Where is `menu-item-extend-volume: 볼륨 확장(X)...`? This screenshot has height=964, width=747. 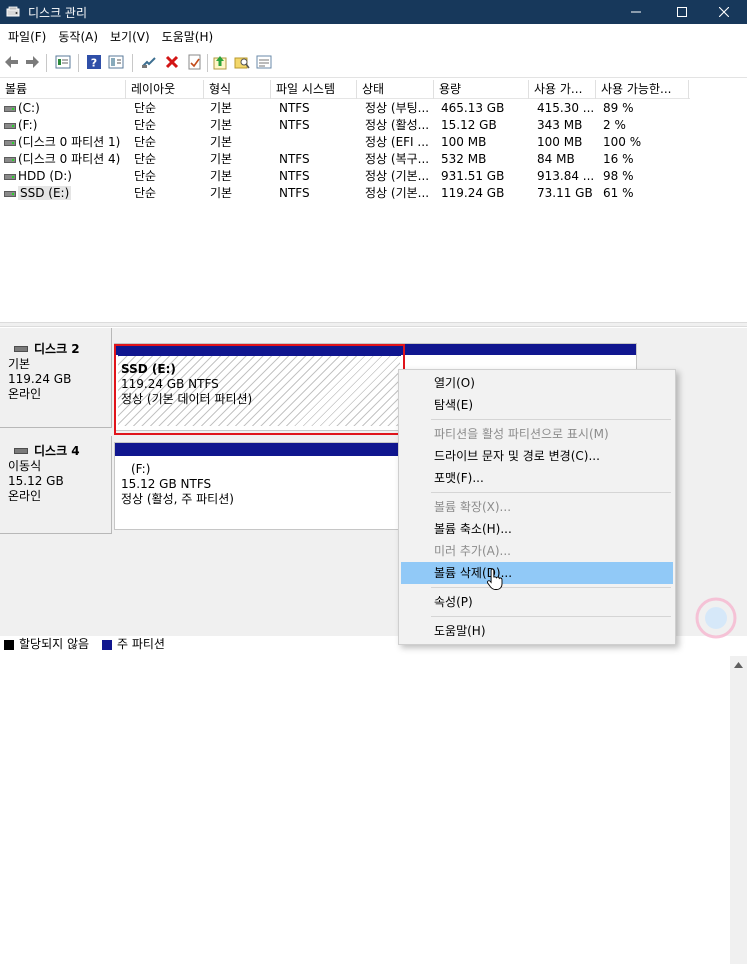 menu-item-extend-volume: 볼륨 확장(X)... is located at coordinates (473, 507).